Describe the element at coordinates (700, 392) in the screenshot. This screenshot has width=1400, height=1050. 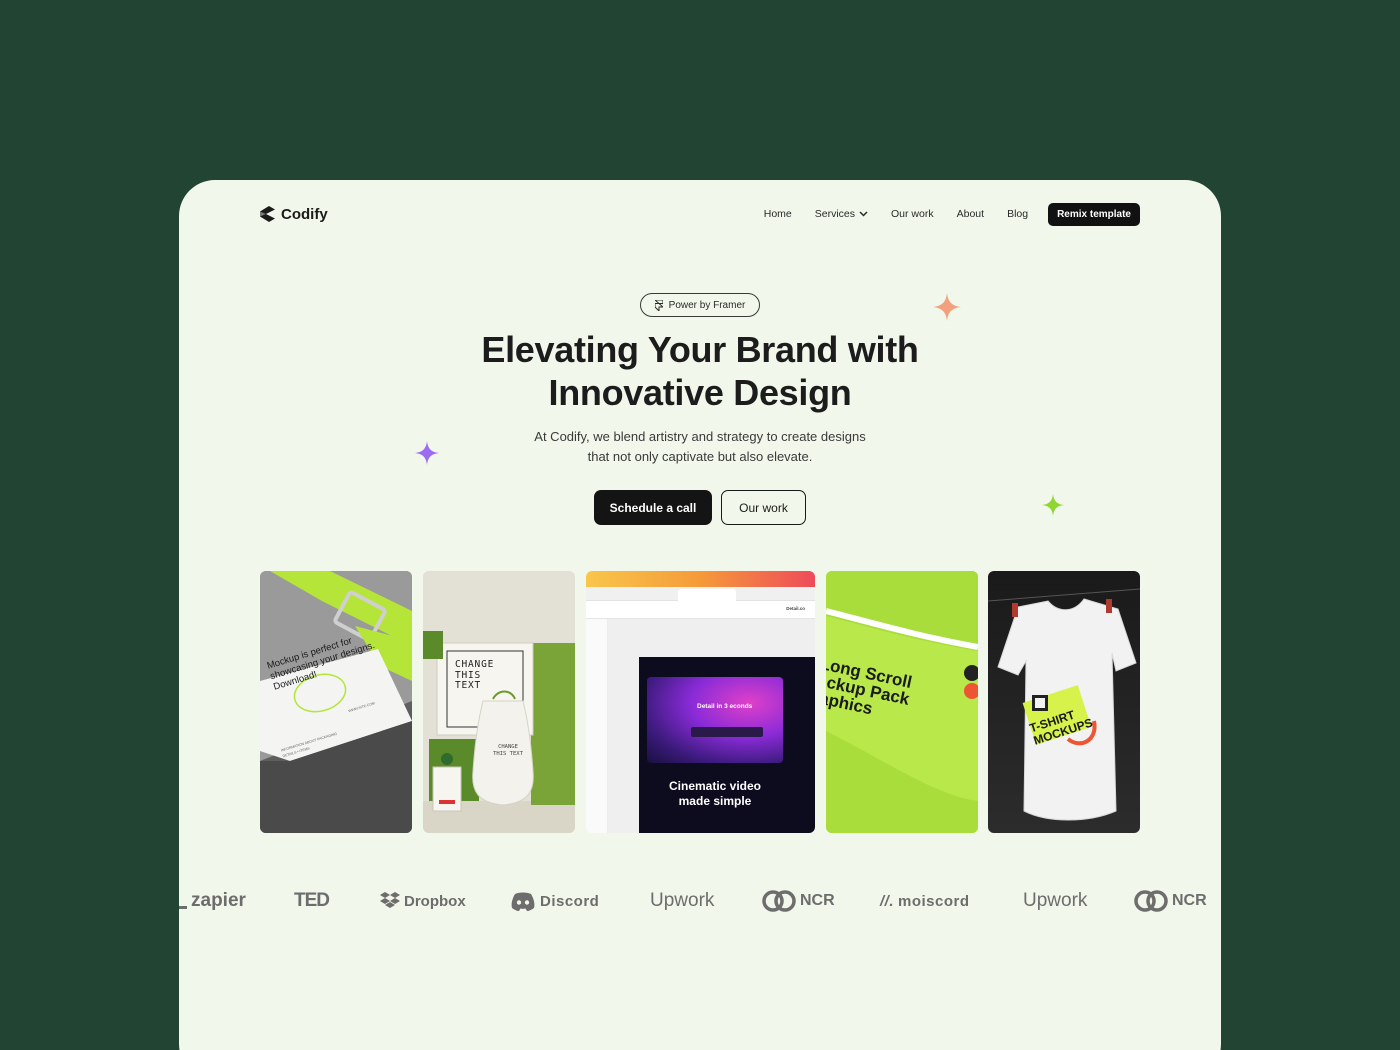
I see `headline-line-2: Innovative Design` at that location.